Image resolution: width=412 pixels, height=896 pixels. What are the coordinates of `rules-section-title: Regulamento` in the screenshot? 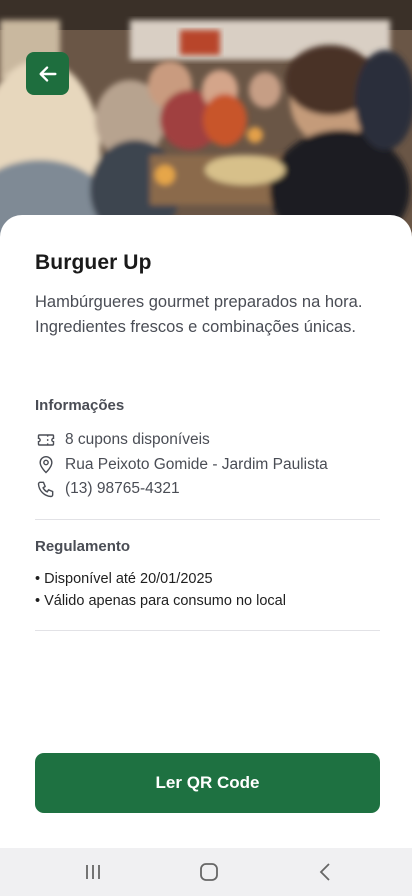 It's located at (83, 546).